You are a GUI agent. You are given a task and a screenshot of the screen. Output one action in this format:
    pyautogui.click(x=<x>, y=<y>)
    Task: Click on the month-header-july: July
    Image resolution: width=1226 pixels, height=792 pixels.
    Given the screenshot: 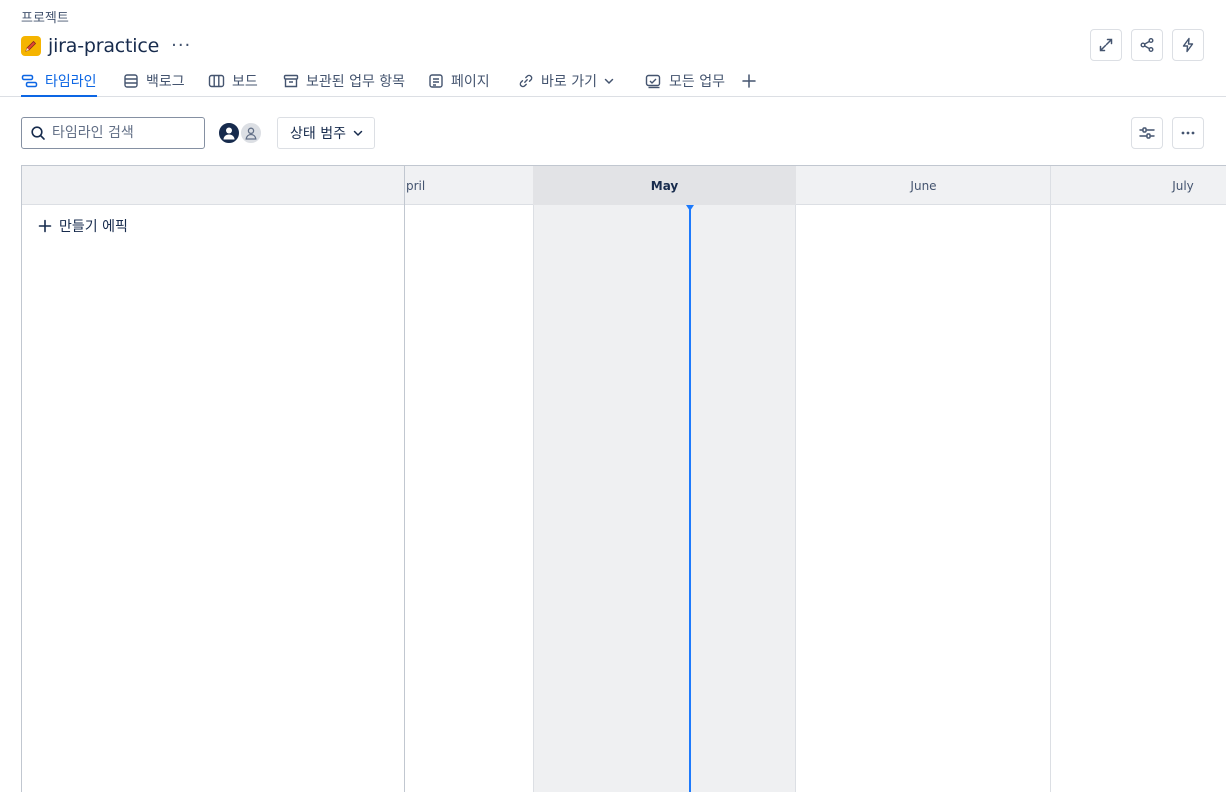 What is the action you would take?
    pyautogui.click(x=1183, y=185)
    